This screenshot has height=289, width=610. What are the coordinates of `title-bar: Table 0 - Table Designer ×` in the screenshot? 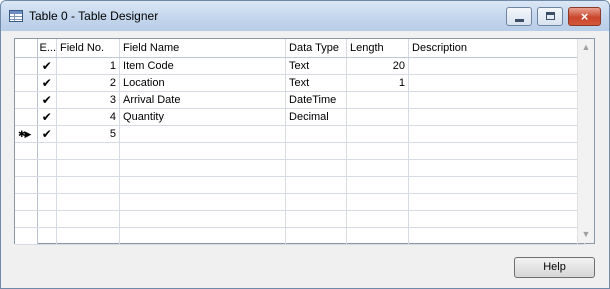 It's located at (305, 16).